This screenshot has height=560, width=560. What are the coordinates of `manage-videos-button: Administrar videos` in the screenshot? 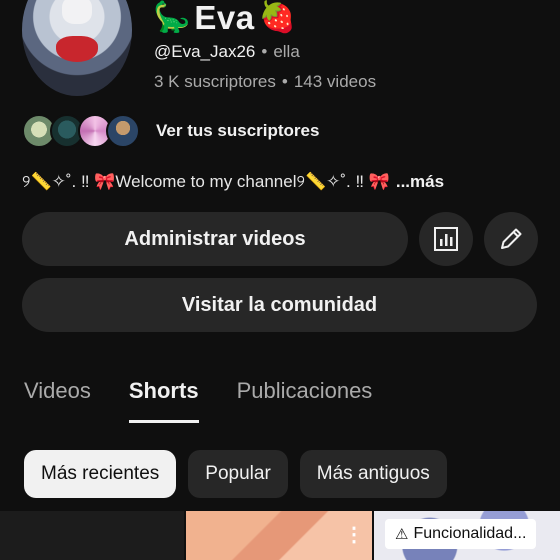 It's located at (215, 239).